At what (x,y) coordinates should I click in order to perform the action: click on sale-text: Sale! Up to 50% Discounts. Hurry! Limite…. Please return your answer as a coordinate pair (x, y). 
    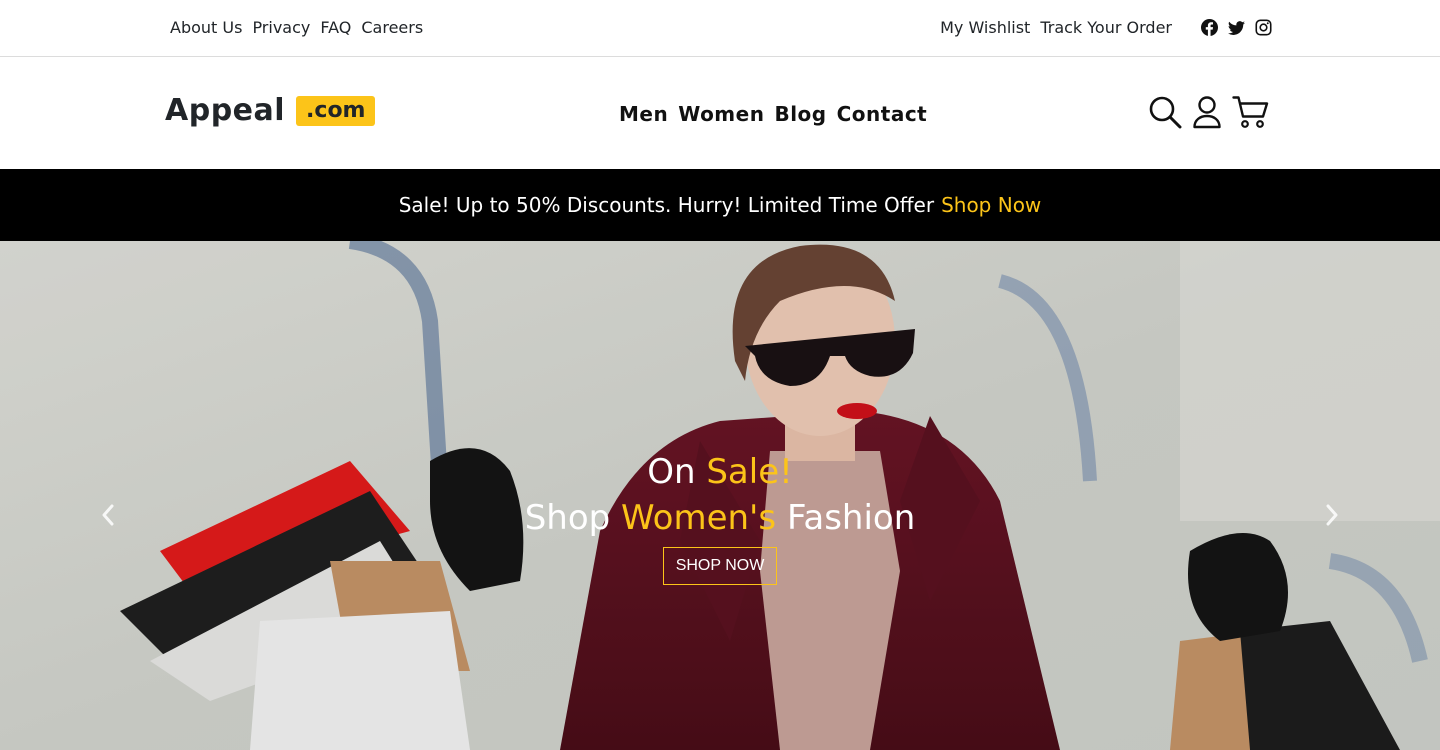
    Looking at the image, I should click on (666, 205).